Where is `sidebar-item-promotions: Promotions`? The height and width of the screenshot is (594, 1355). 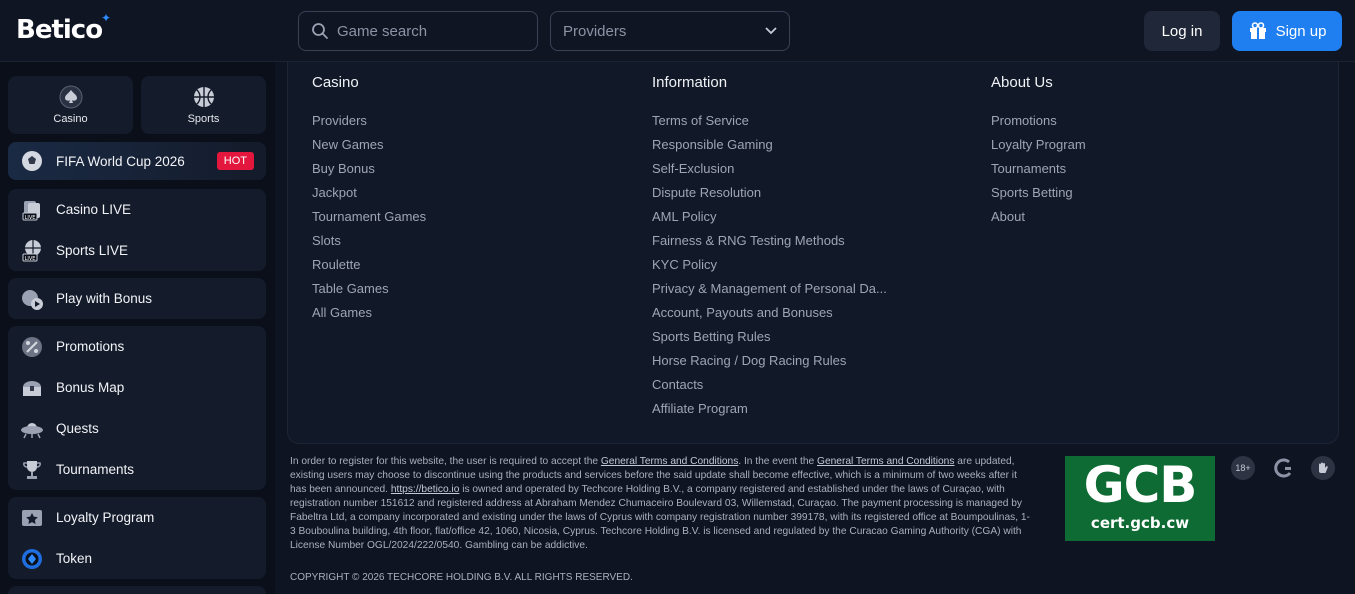
sidebar-item-promotions: Promotions is located at coordinates (137, 346).